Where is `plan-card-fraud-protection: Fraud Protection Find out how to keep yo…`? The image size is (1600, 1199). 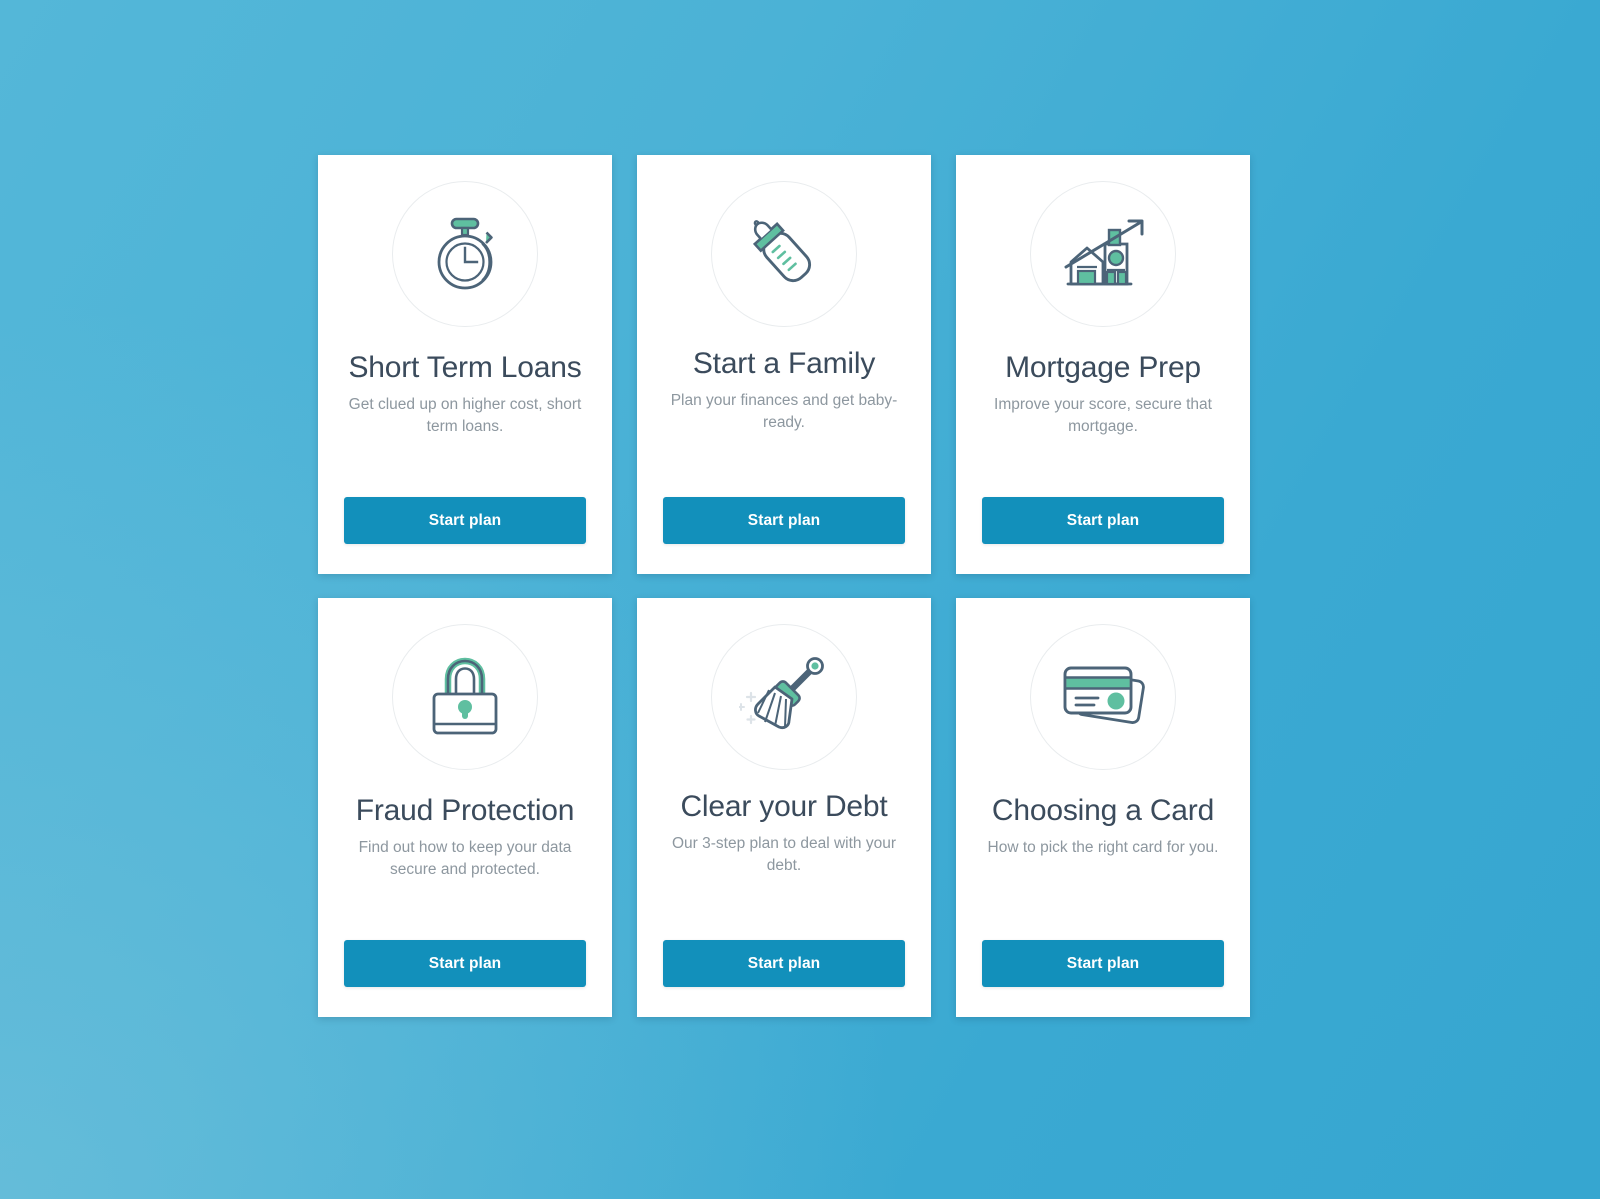
plan-card-fraud-protection: Fraud Protection Find out how to keep yo… is located at coordinates (465, 807).